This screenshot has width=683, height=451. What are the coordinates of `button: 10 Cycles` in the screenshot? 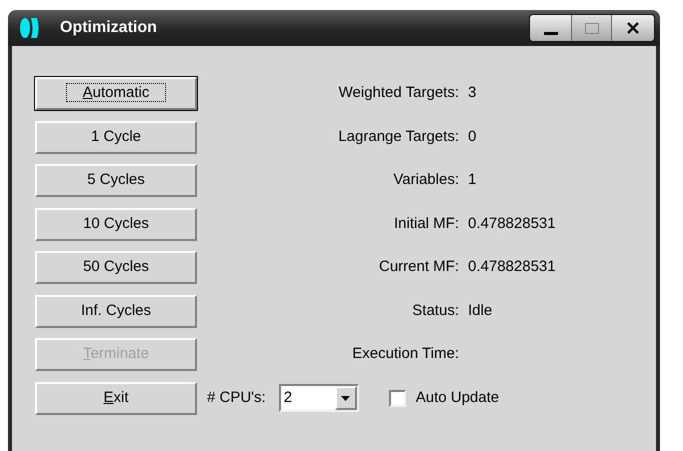 It's located at (116, 224).